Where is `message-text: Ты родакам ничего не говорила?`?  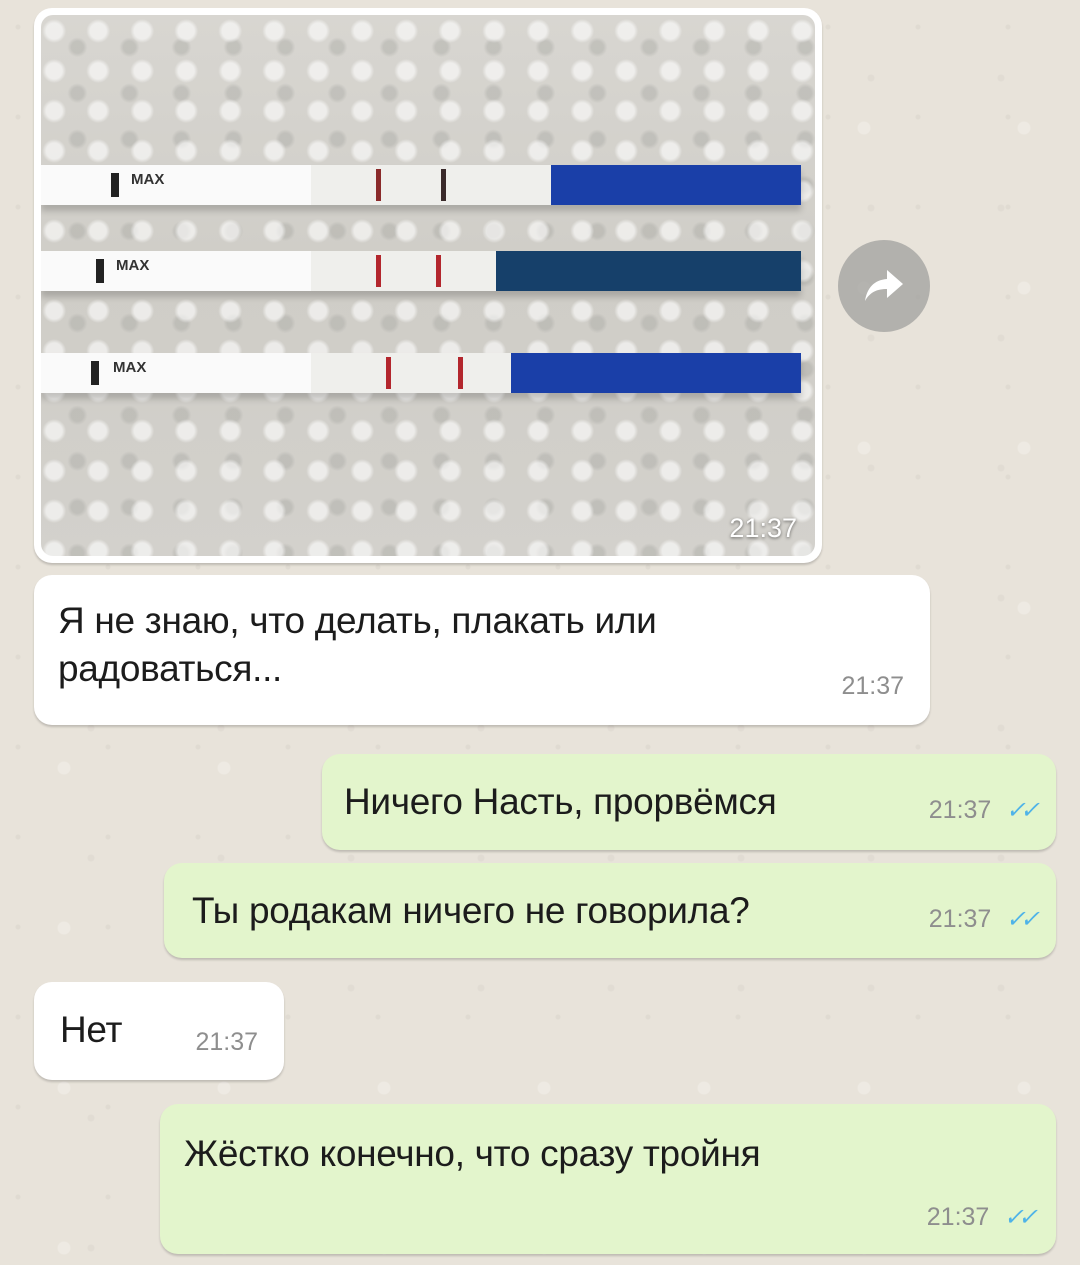 message-text: Ты родакам ничего не говорила? is located at coordinates (471, 910).